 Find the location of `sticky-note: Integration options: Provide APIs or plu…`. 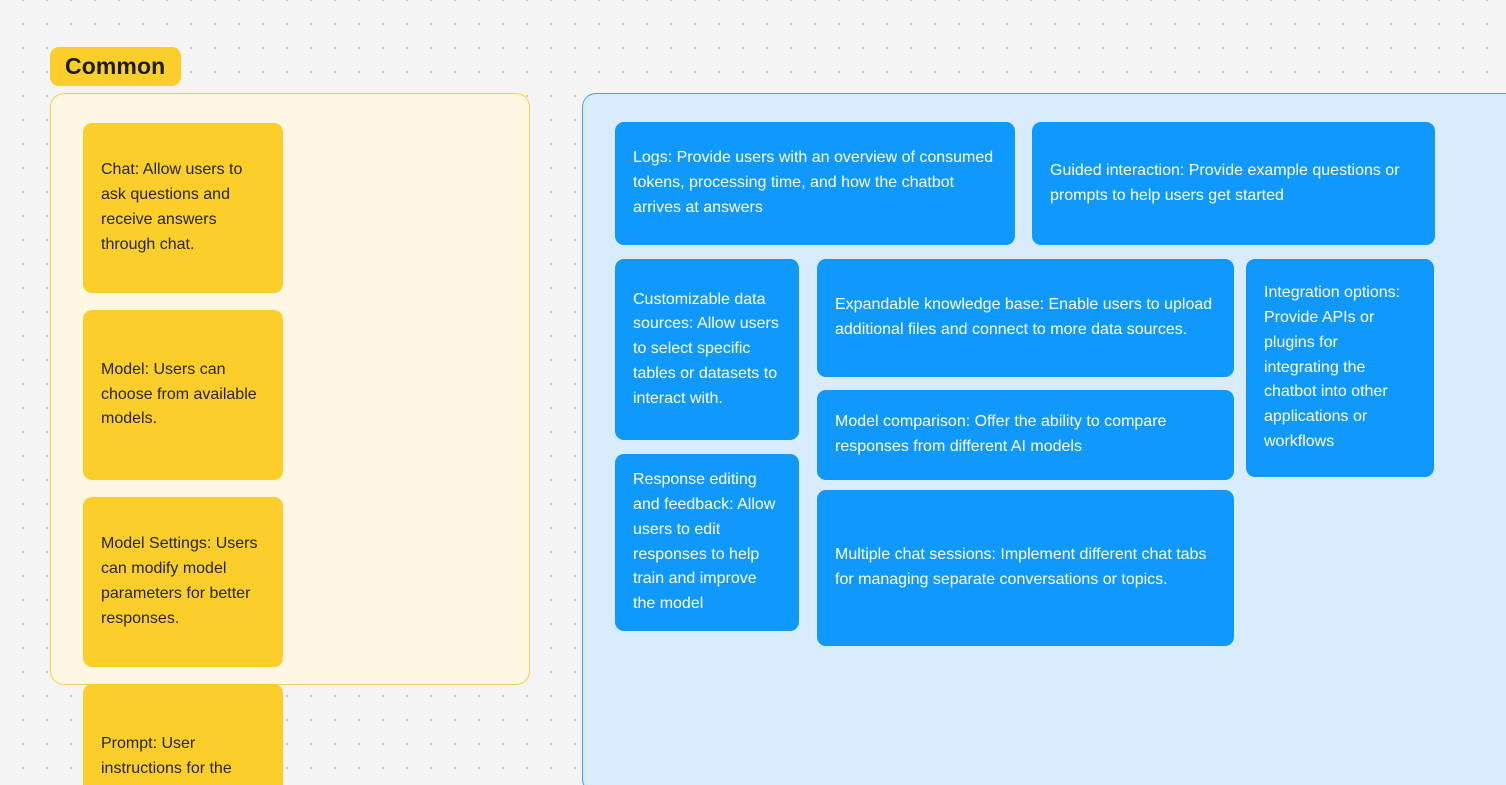

sticky-note: Integration options: Provide APIs or plu… is located at coordinates (1340, 368).